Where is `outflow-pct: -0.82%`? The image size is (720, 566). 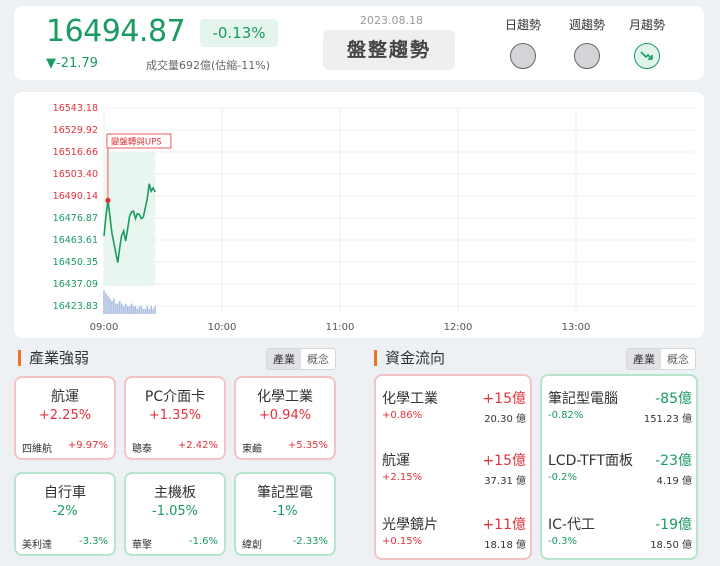 outflow-pct: -0.82% is located at coordinates (566, 415).